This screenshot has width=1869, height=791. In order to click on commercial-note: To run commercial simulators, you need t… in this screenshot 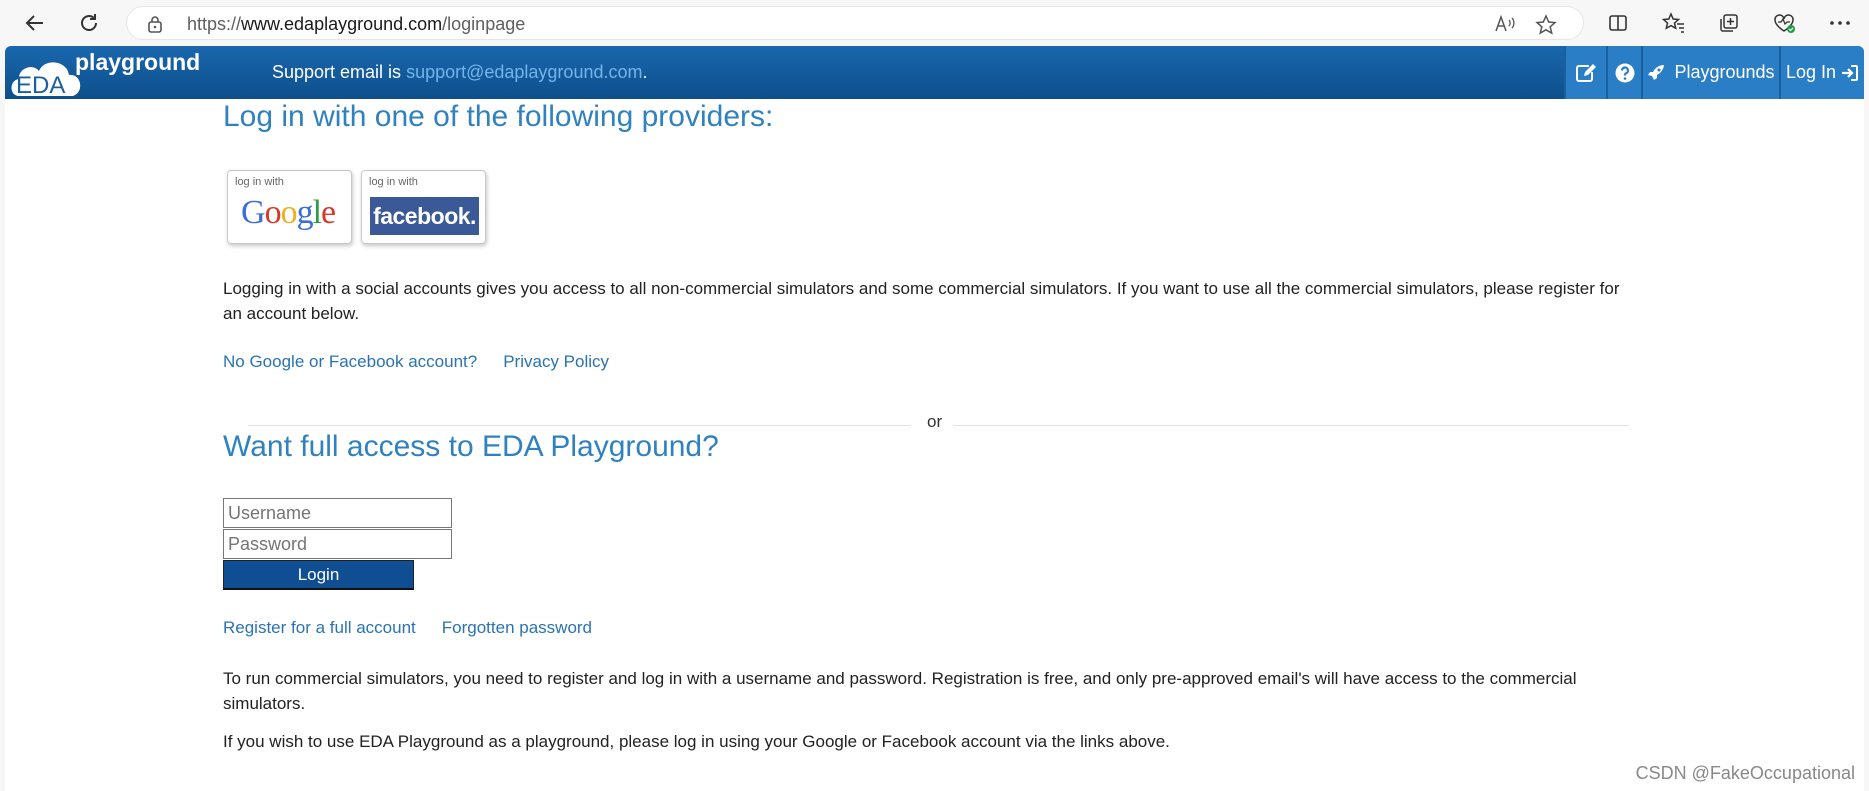, I will do `click(900, 691)`.